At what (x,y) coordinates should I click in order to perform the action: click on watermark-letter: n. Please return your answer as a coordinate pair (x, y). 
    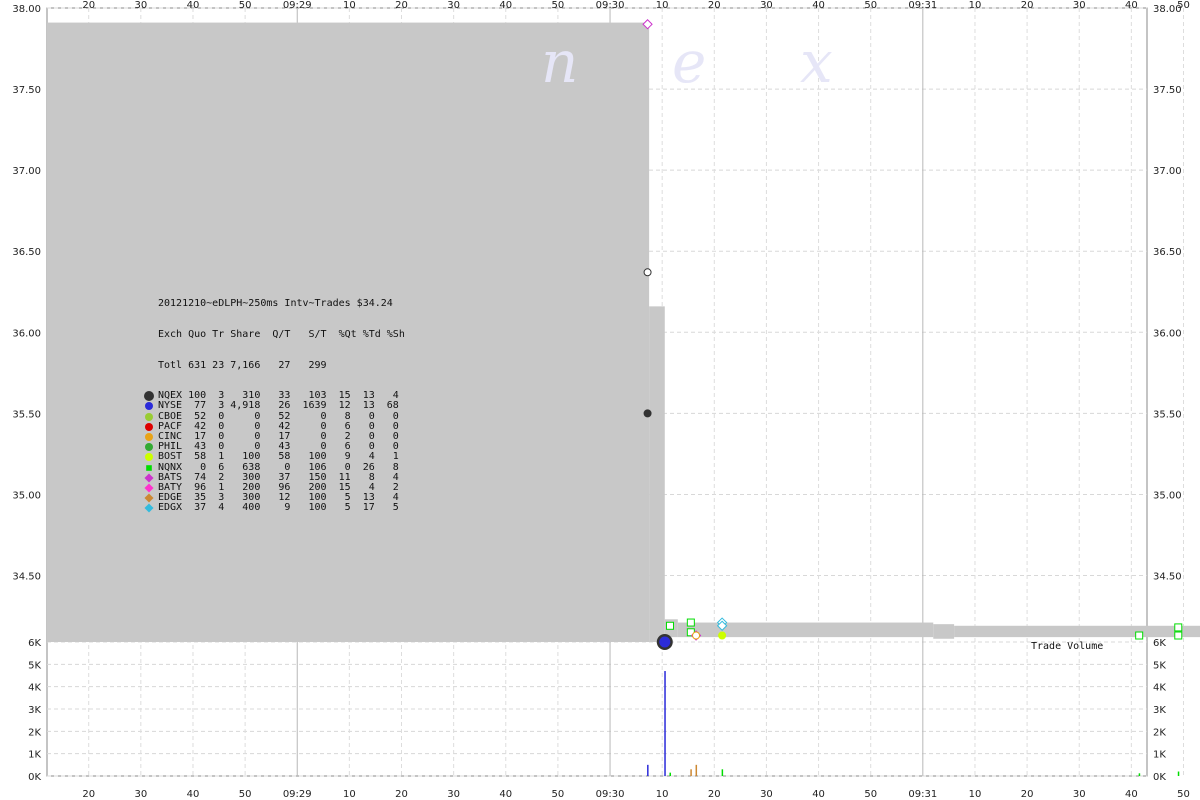
    Looking at the image, I should click on (560, 62).